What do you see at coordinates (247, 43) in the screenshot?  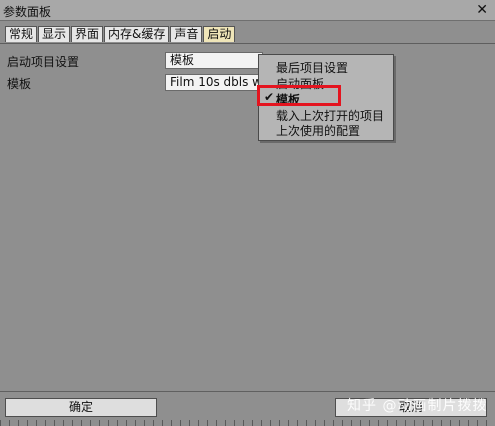 I see `tab-divider` at bounding box center [247, 43].